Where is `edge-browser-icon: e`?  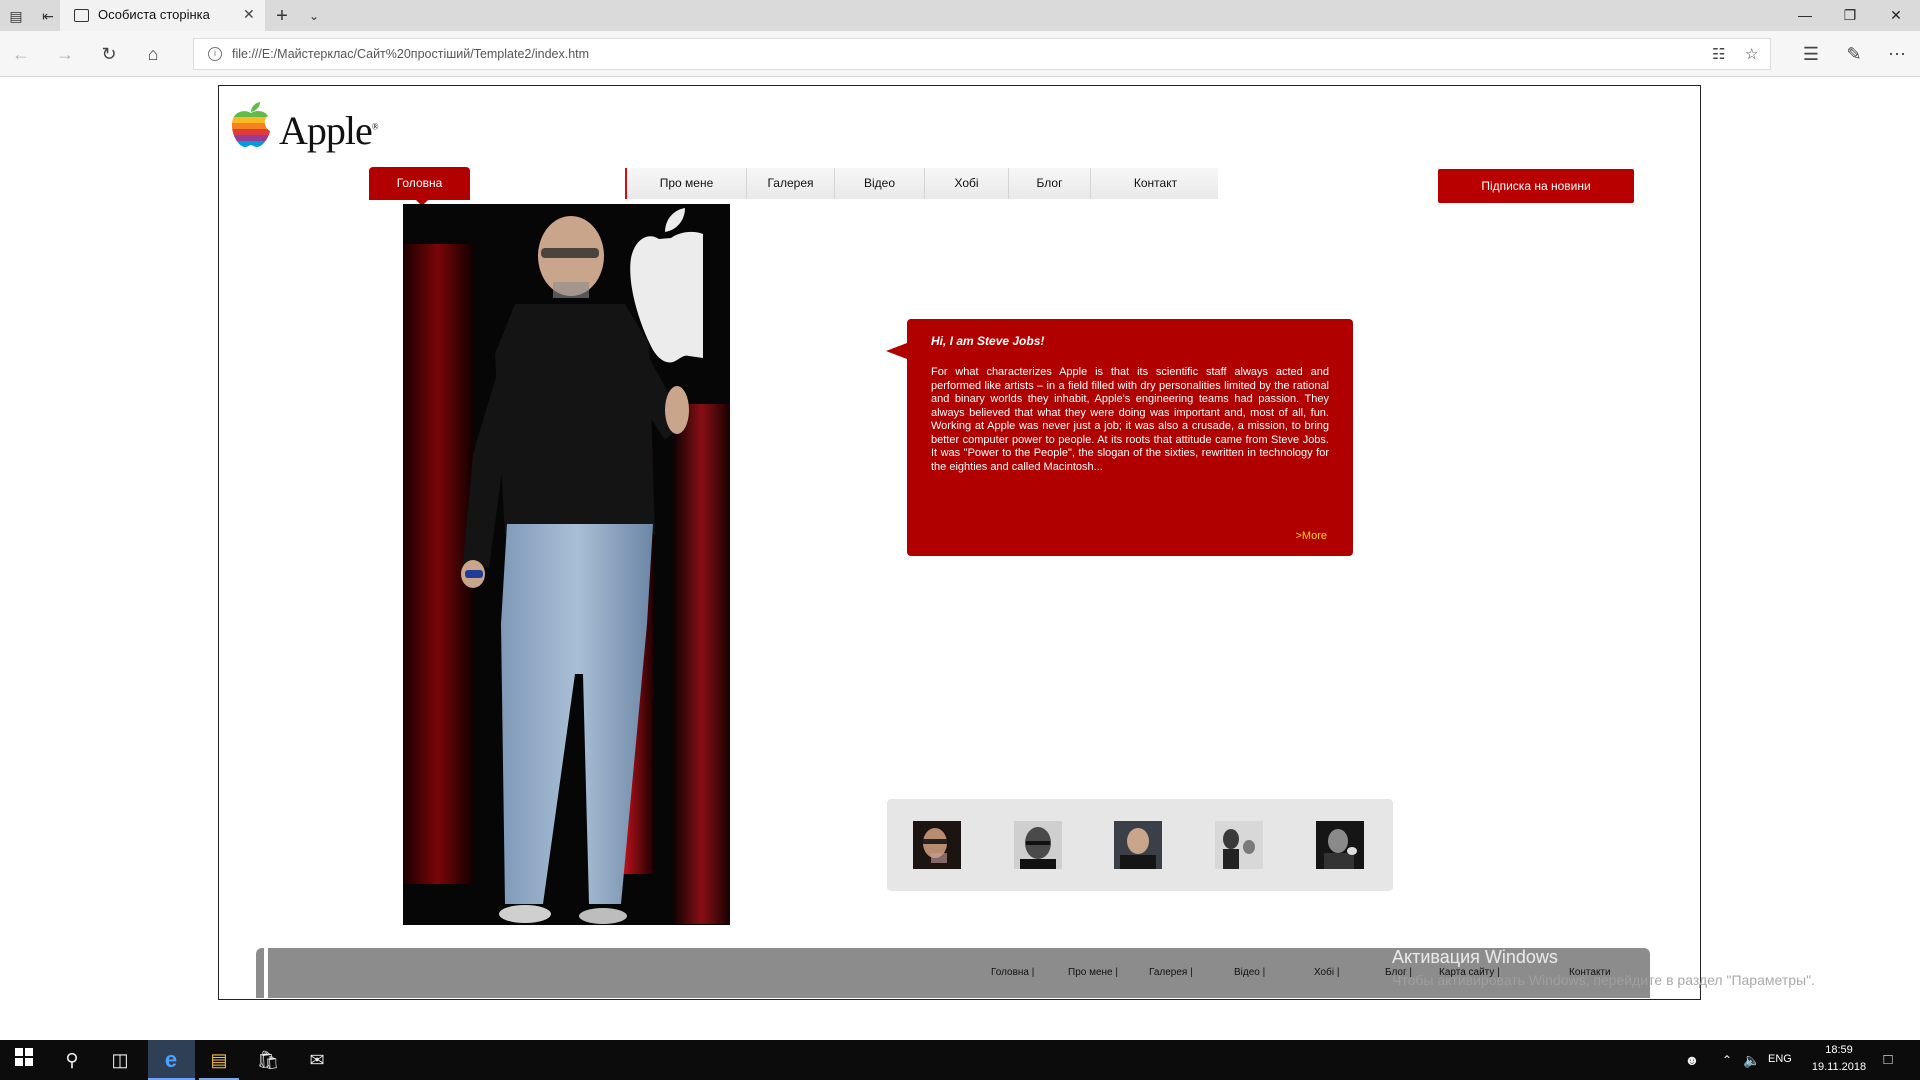
edge-browser-icon: e is located at coordinates (171, 1059).